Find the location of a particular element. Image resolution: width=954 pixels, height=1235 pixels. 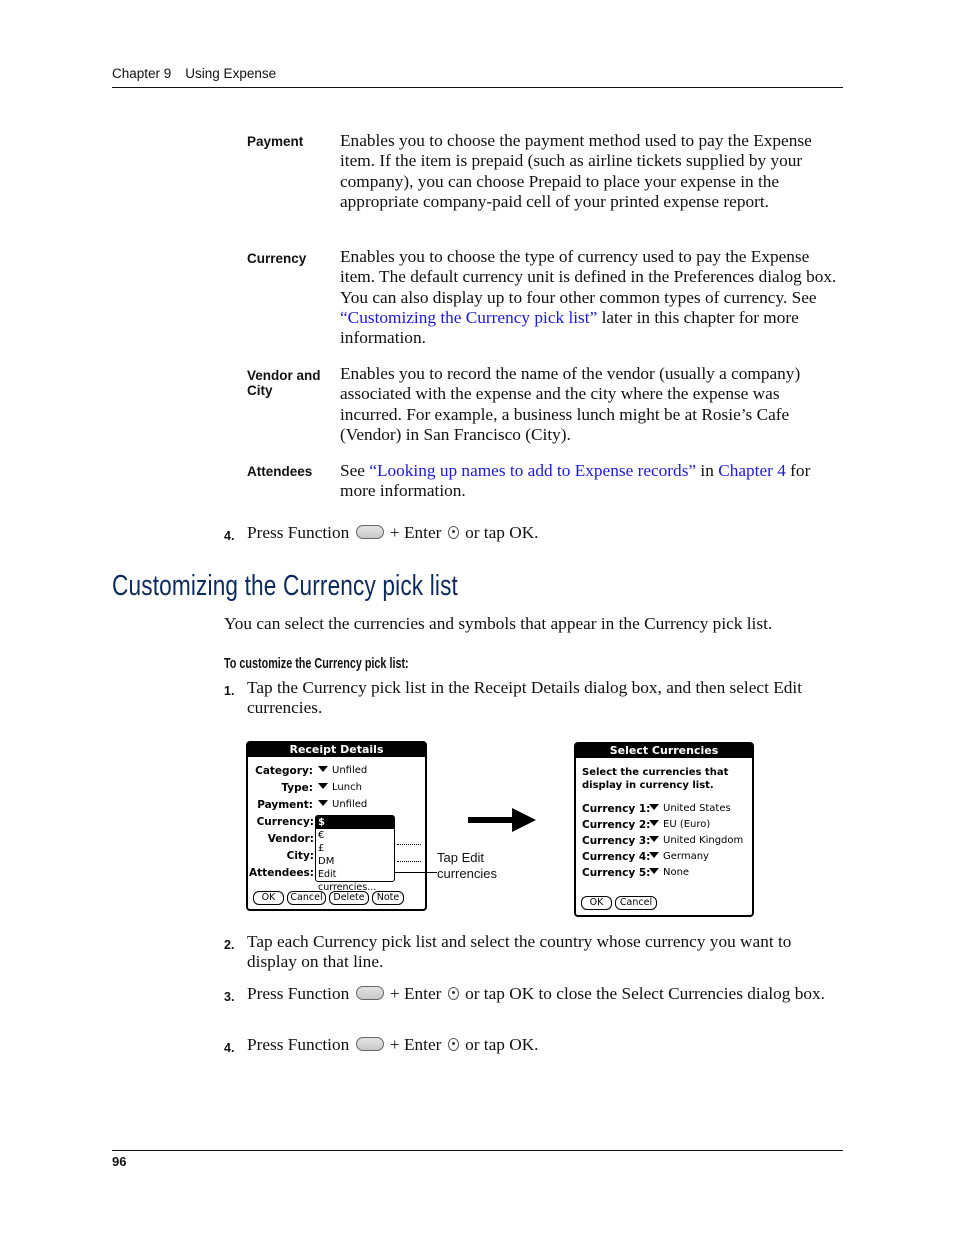

currency-value: United States is located at coordinates (697, 808).